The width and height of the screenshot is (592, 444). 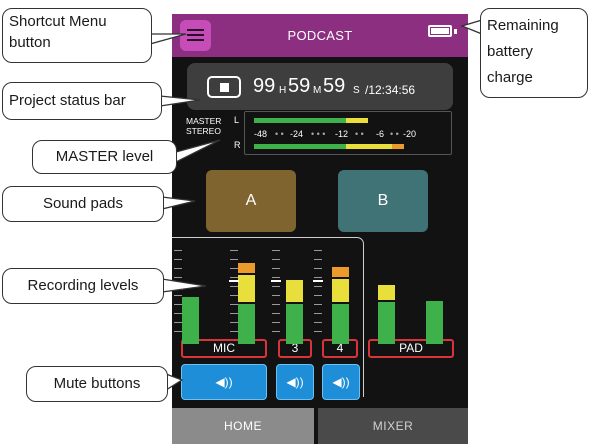 I want to click on arrow-master-level, so click(x=198, y=151).